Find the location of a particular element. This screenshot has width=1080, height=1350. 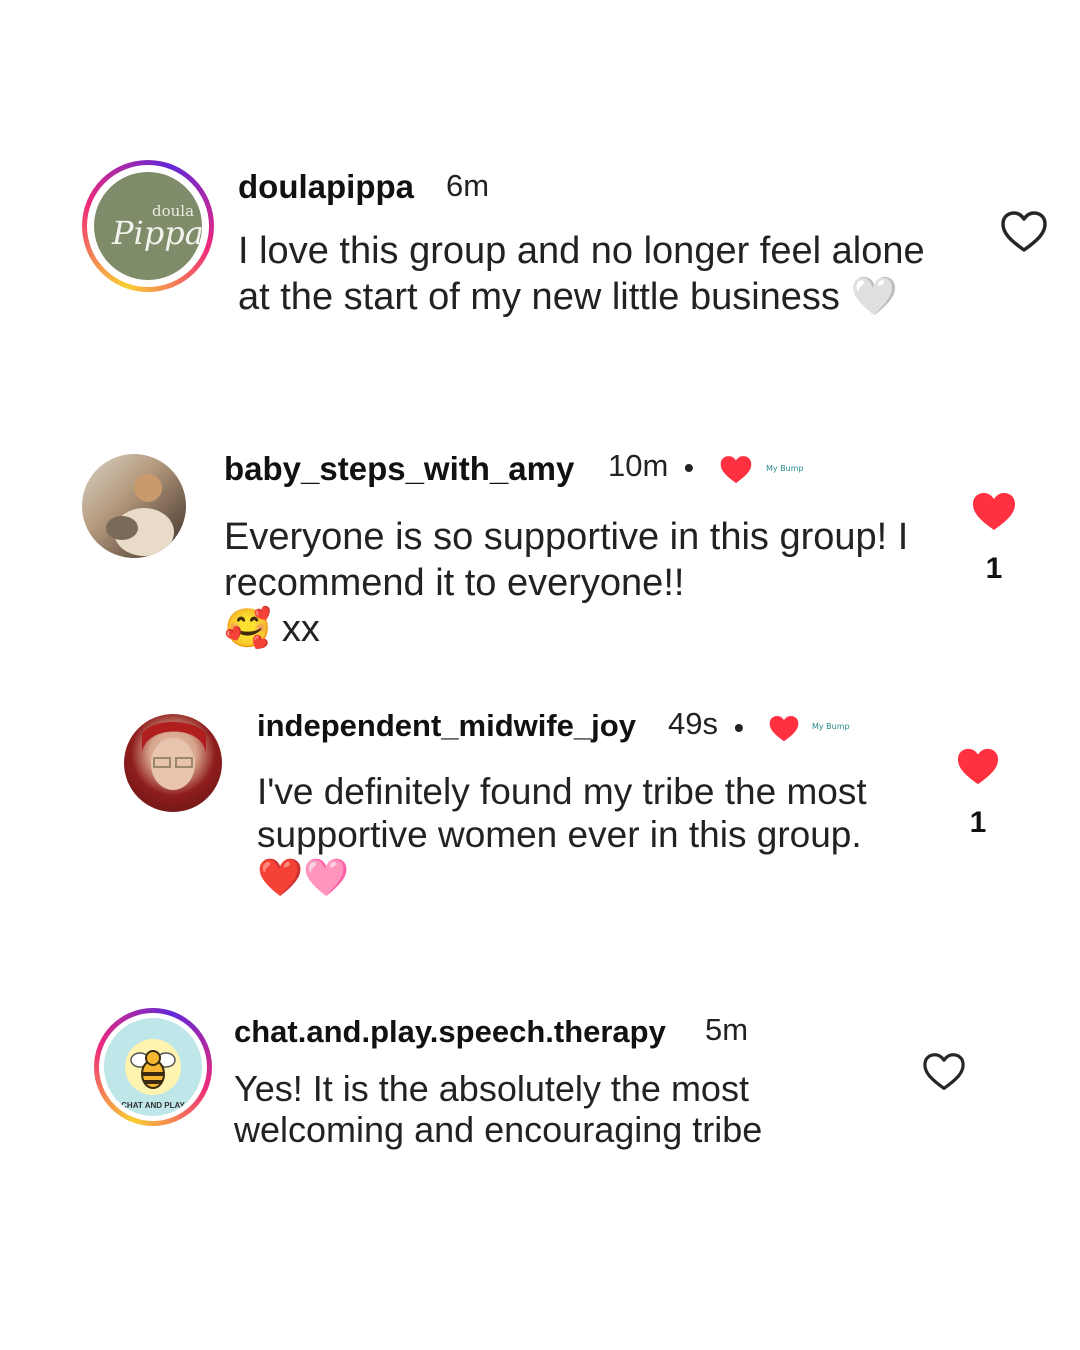

timestamp: 5m is located at coordinates (727, 1029).